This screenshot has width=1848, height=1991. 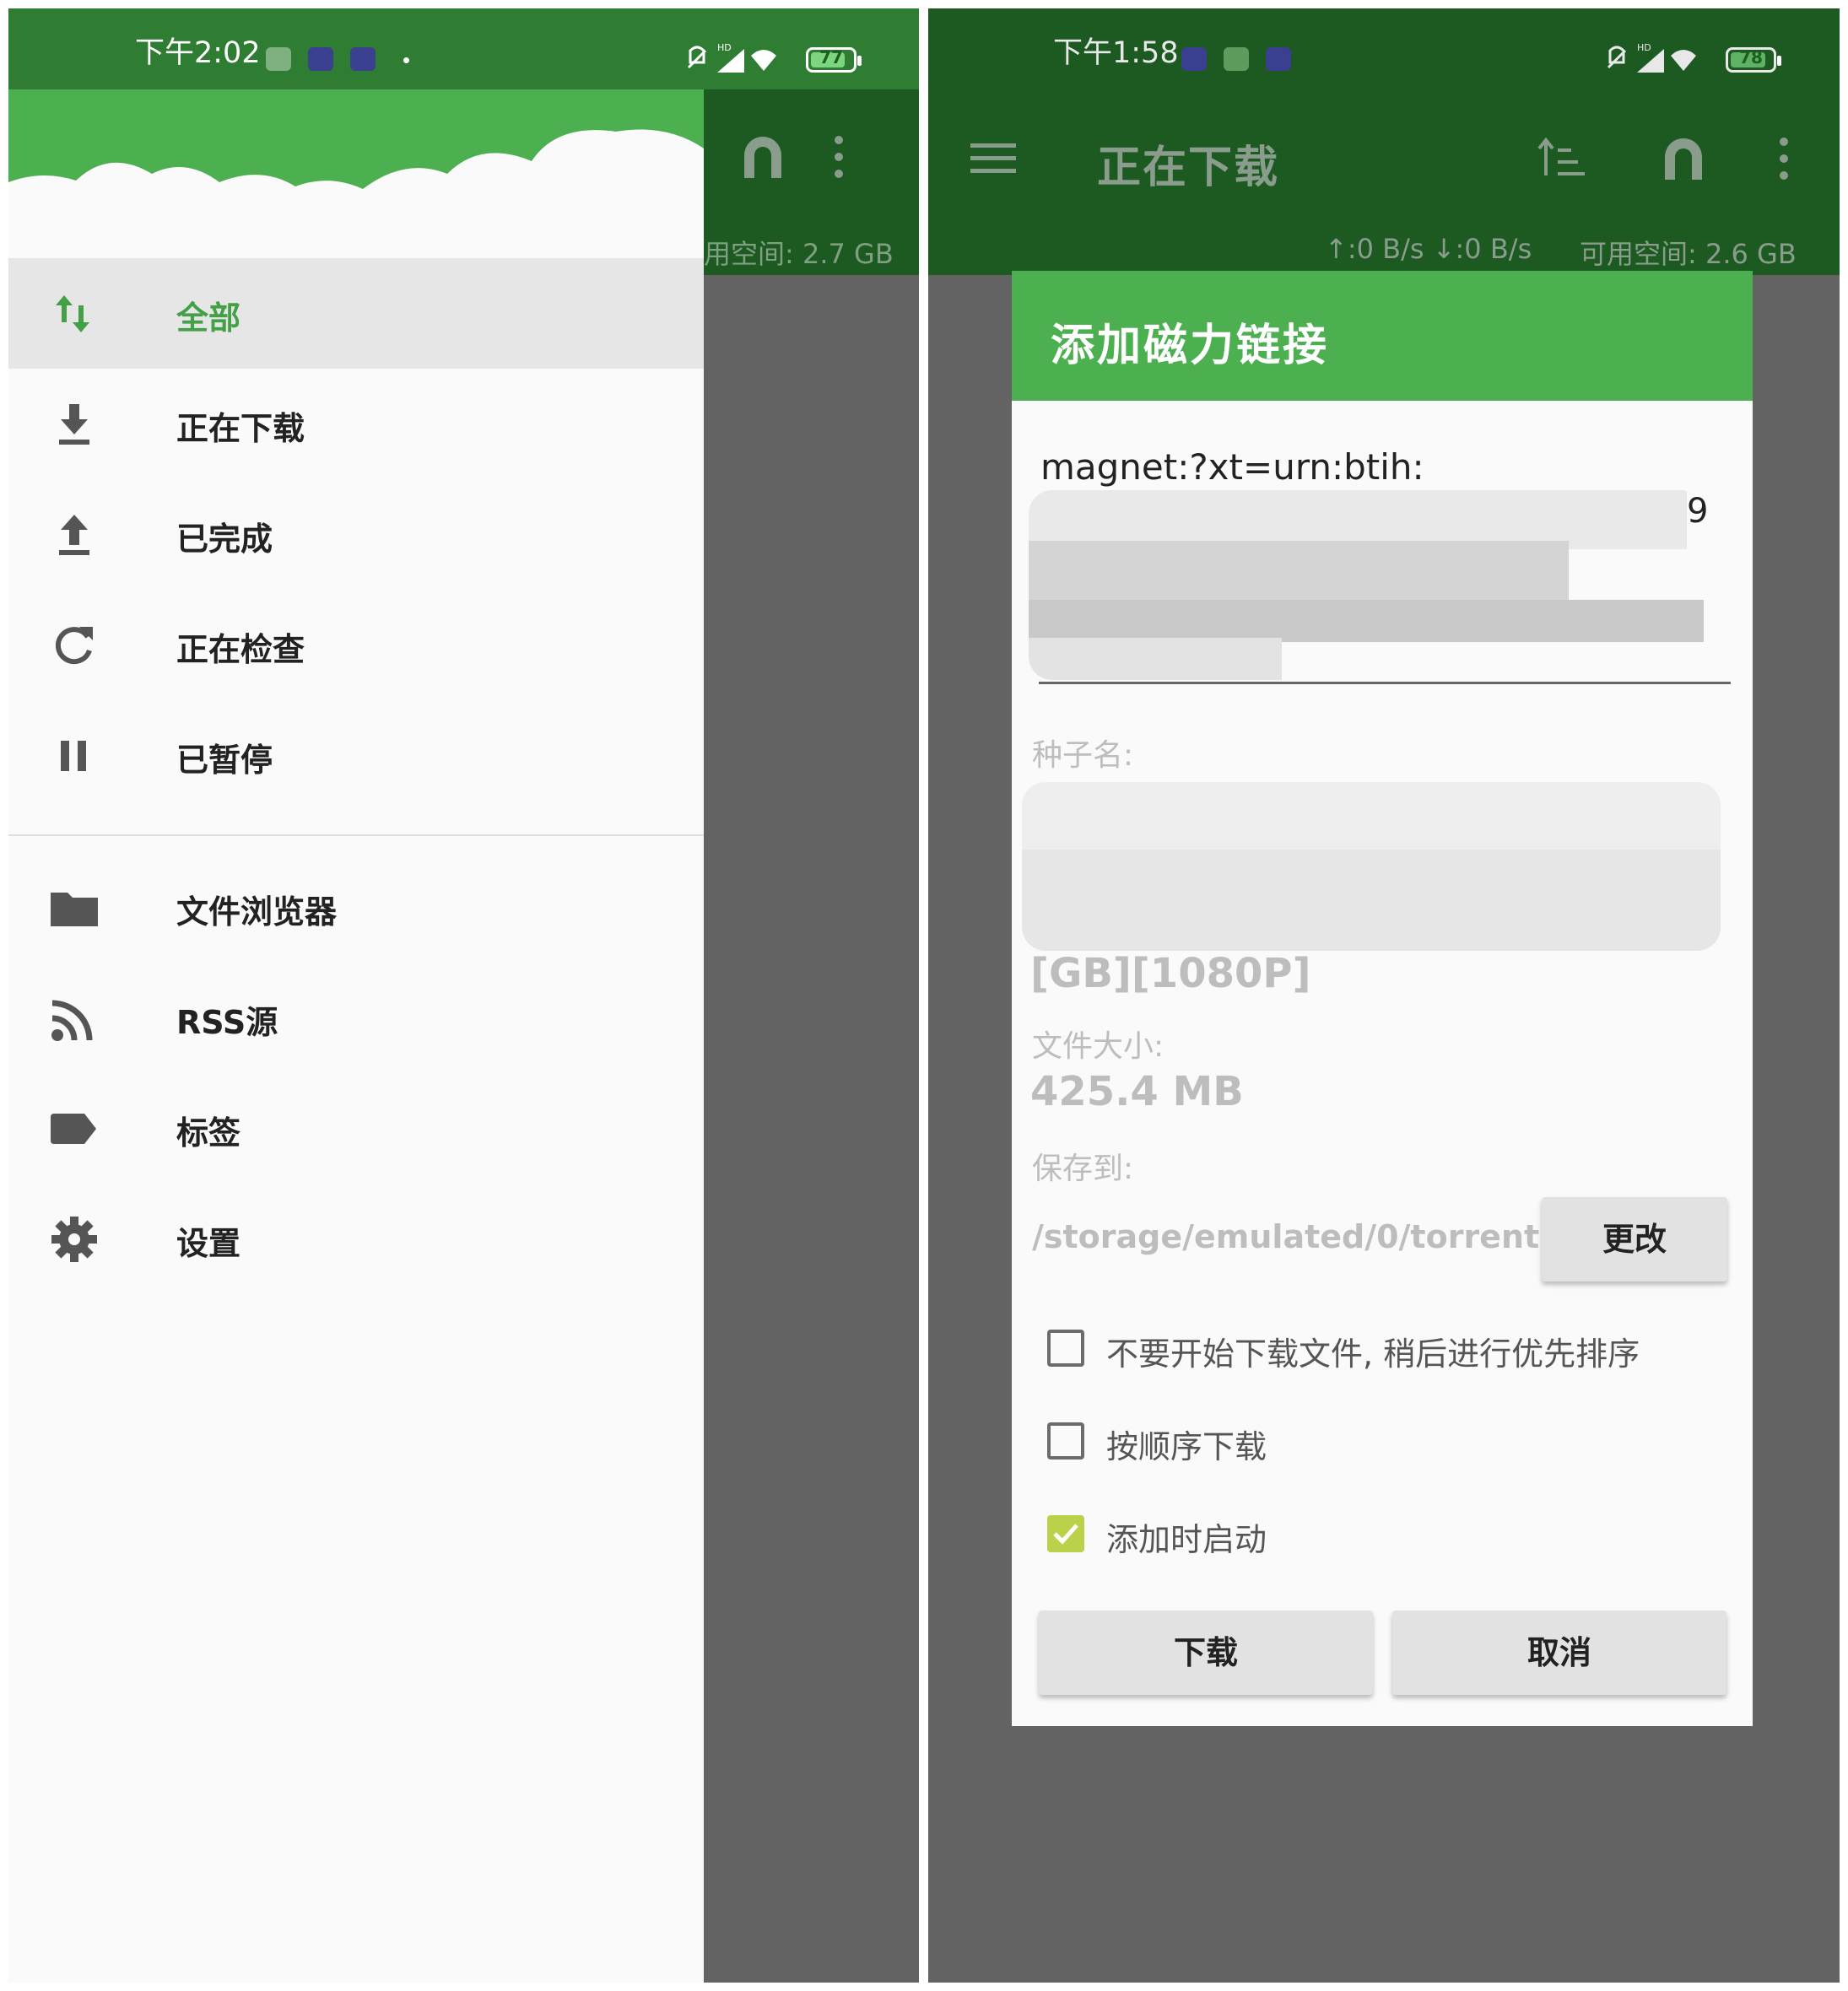 What do you see at coordinates (1385, 683) in the screenshot?
I see `field-underline` at bounding box center [1385, 683].